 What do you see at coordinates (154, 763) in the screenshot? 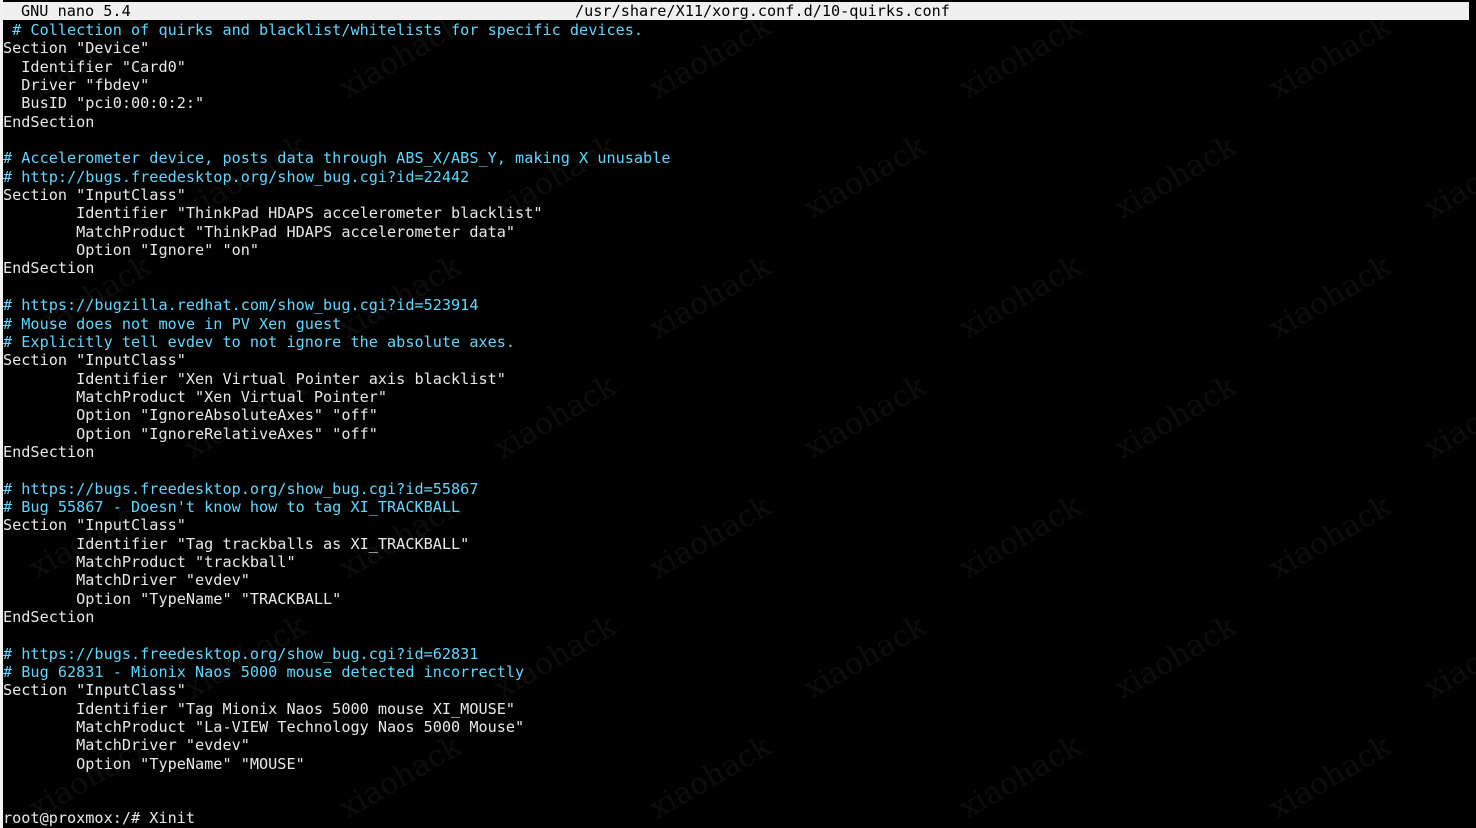
I see `code-line: Option "TypeName" "MOUSE"` at bounding box center [154, 763].